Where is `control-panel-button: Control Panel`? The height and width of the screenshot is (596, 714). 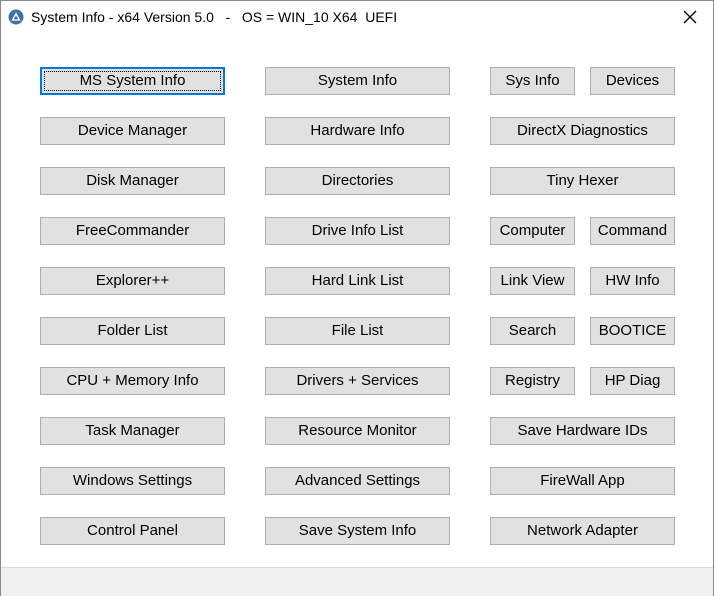 control-panel-button: Control Panel is located at coordinates (132, 531).